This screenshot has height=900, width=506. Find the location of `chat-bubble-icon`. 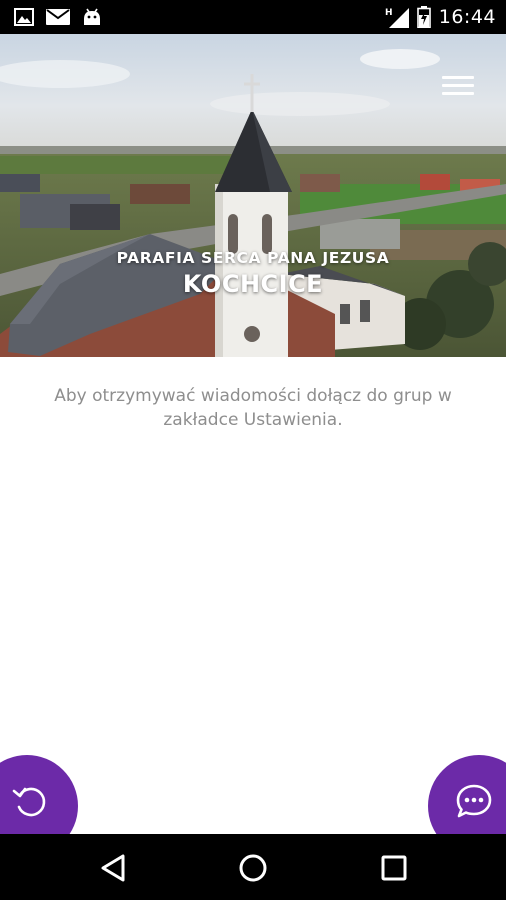

chat-bubble-icon is located at coordinates (474, 801).